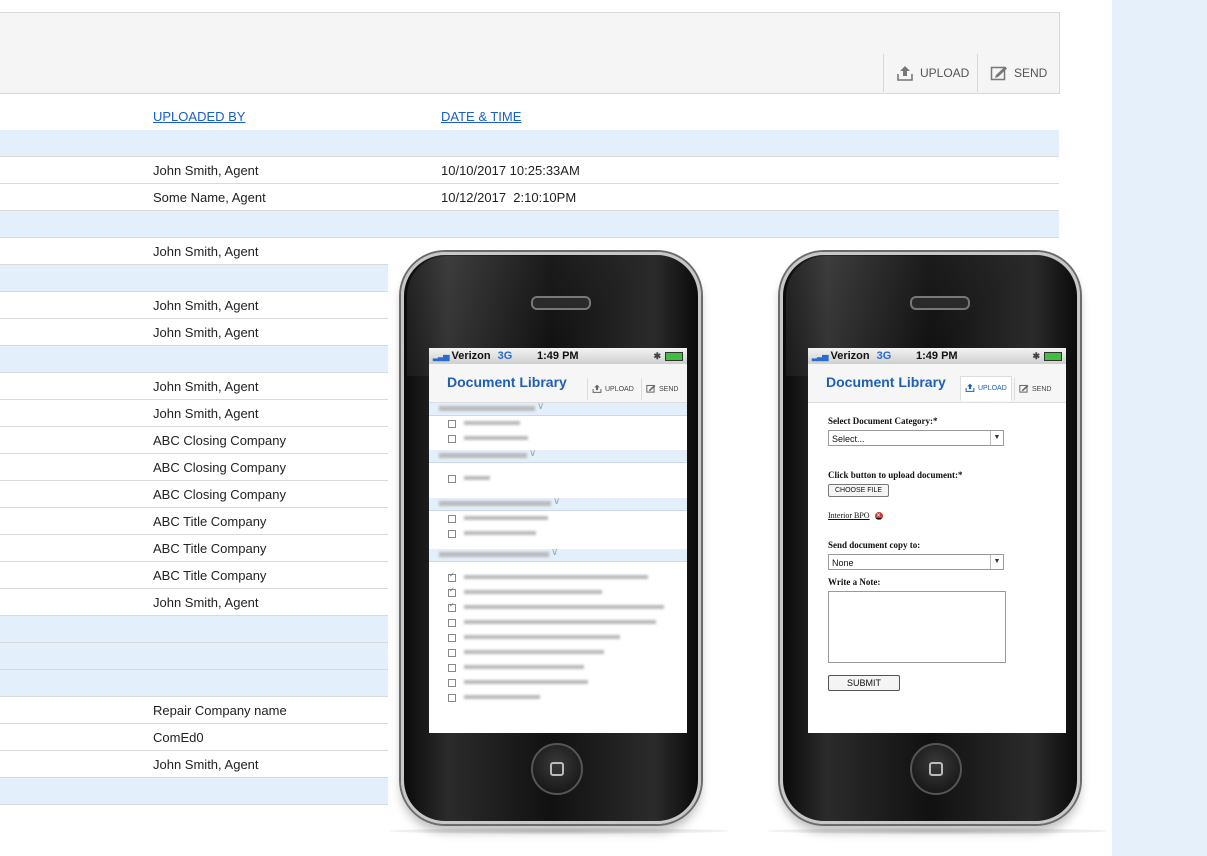 The image size is (1207, 856). What do you see at coordinates (510, 170) in the screenshot?
I see `date-time-cell: 10/10/2017 10:25:33AM` at bounding box center [510, 170].